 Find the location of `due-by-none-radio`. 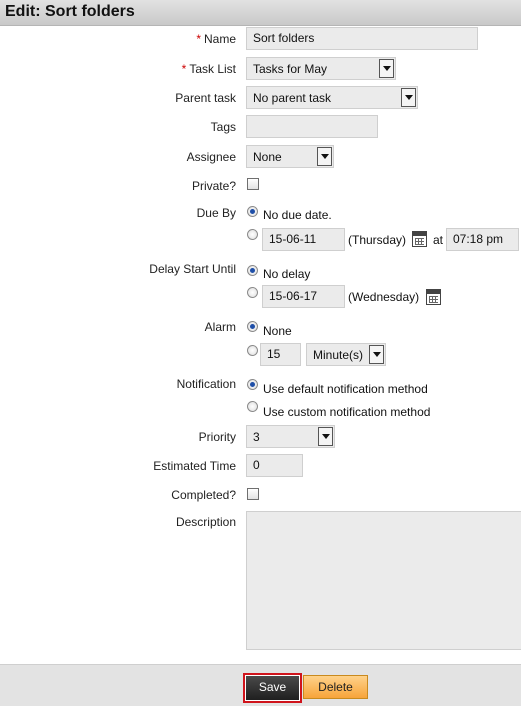

due-by-none-radio is located at coordinates (252, 211).